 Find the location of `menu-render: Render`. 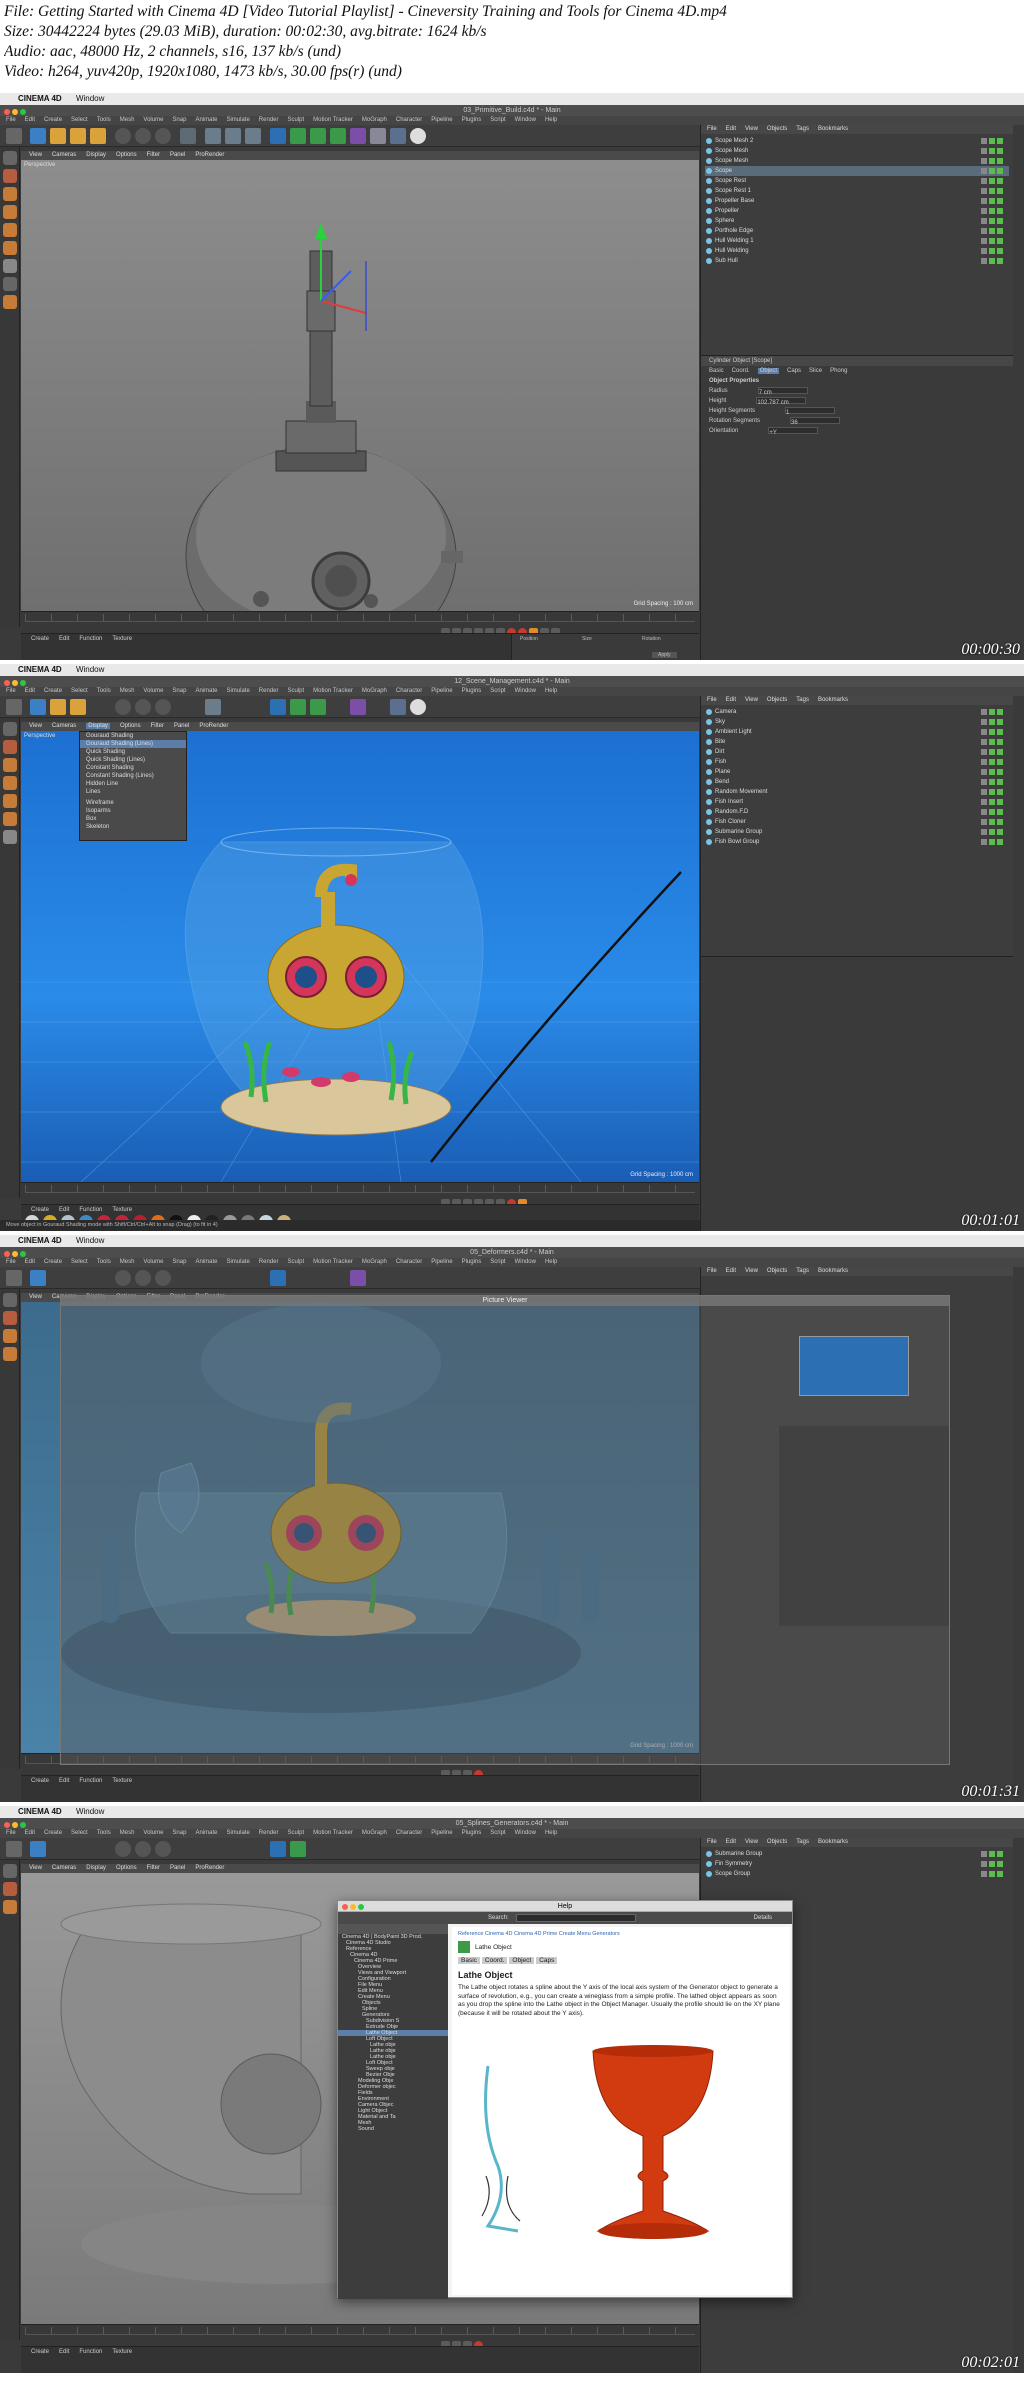

menu-render: Render is located at coordinates (269, 691).